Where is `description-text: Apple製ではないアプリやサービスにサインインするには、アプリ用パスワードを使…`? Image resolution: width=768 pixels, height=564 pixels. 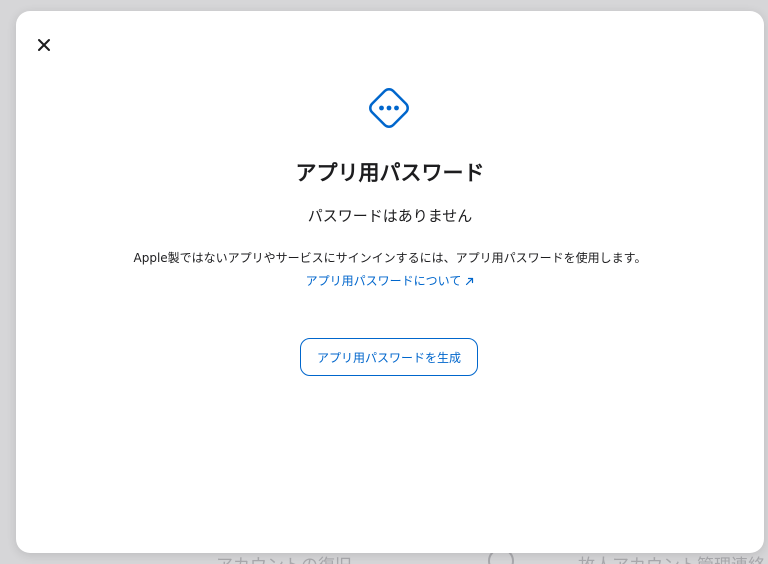 description-text: Apple製ではないアプリやサービスにサインインするには、アプリ用パスワードを使… is located at coordinates (390, 258).